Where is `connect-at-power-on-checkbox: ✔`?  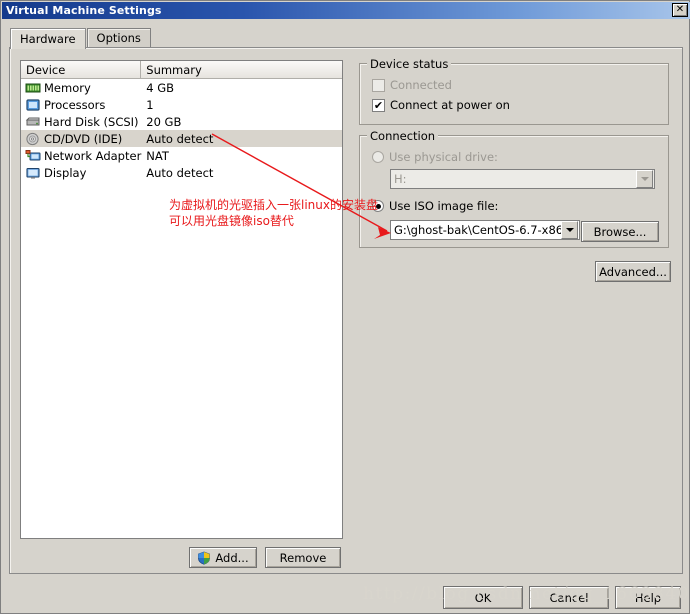 connect-at-power-on-checkbox: ✔ is located at coordinates (378, 105).